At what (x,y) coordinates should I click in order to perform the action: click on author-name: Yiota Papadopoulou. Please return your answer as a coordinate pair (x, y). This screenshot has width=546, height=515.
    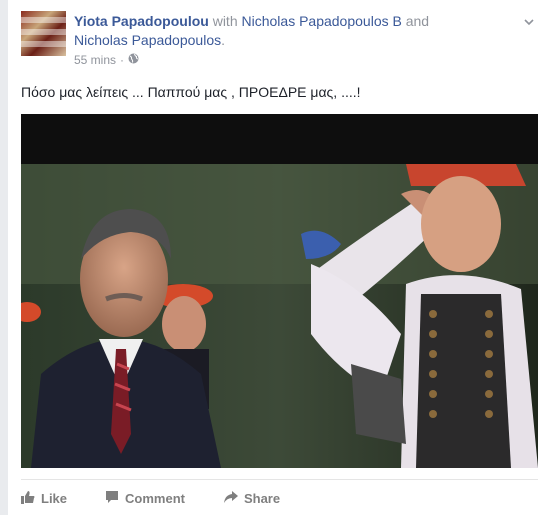
    Looking at the image, I should click on (141, 21).